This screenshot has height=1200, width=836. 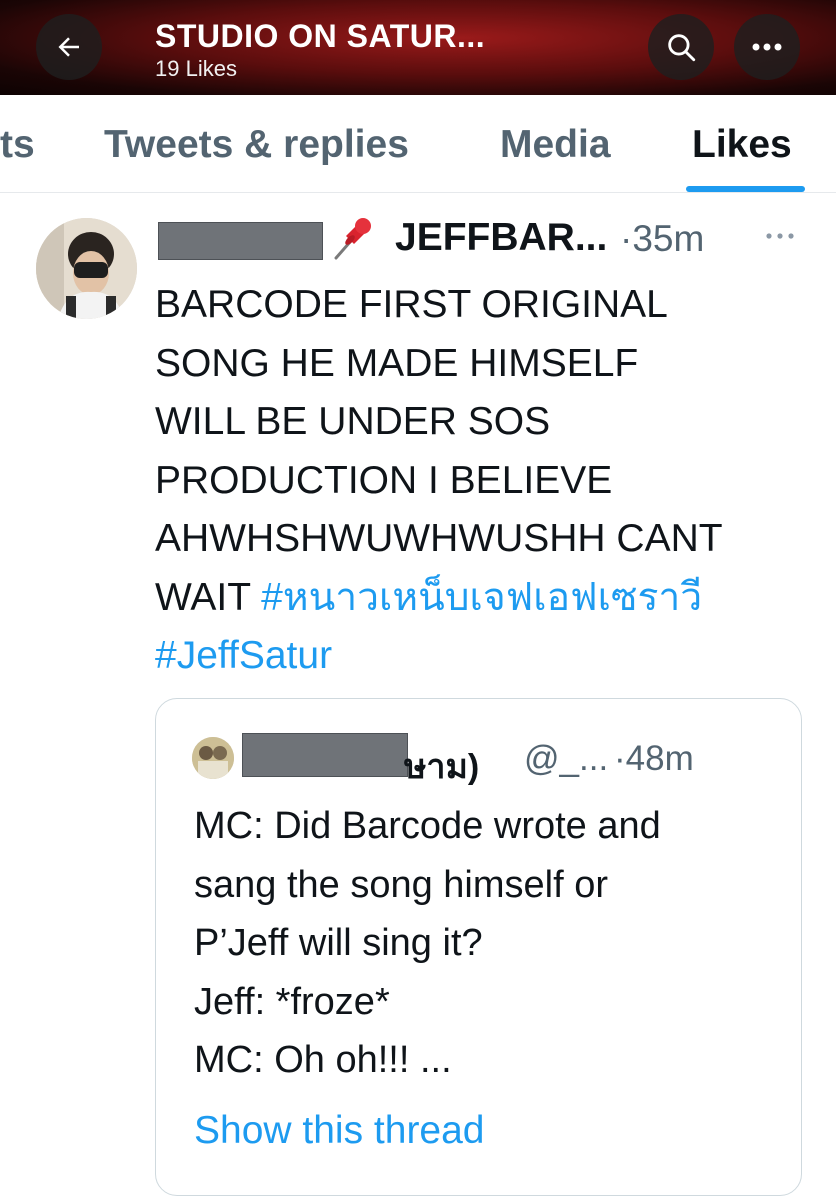 I want to click on quoted-avatar, so click(x=213, y=758).